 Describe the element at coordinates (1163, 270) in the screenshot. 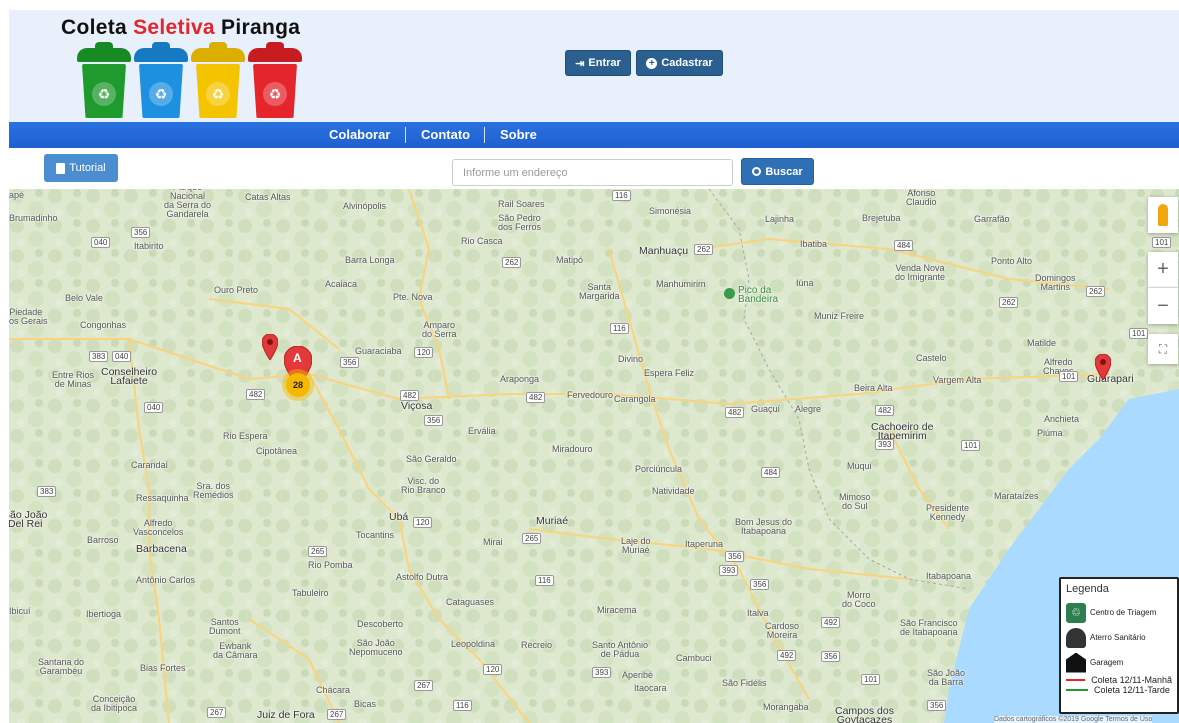

I see `zoom-in-button: +` at that location.